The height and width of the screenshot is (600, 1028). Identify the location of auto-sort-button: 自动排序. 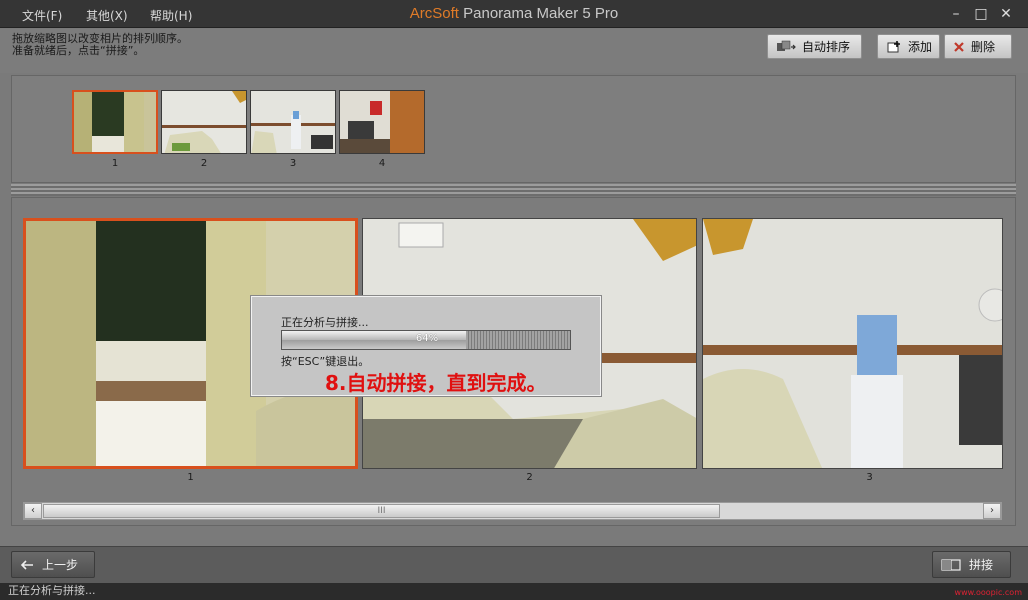
(814, 46).